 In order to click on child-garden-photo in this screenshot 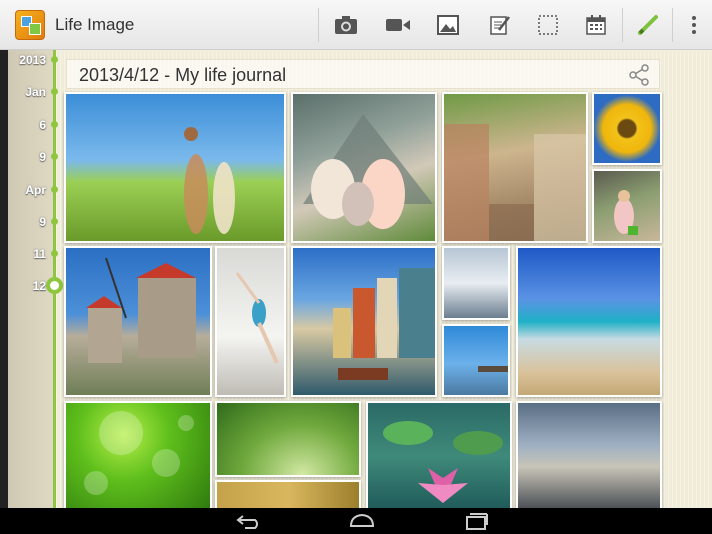, I will do `click(627, 206)`.